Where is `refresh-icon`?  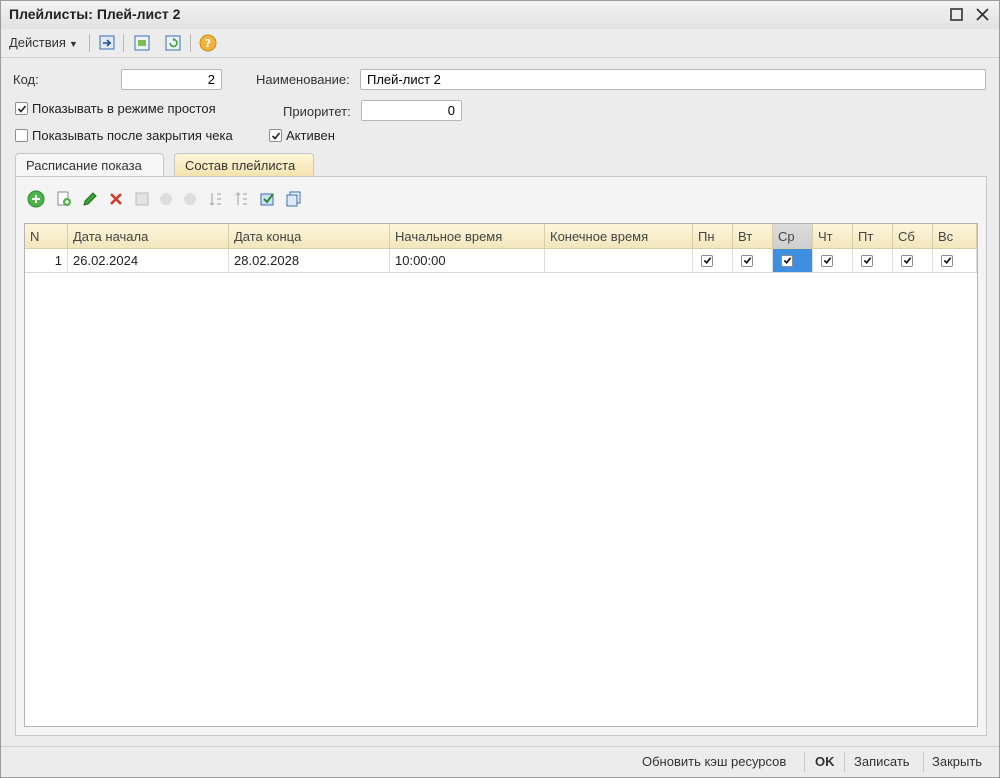
refresh-icon is located at coordinates (173, 43).